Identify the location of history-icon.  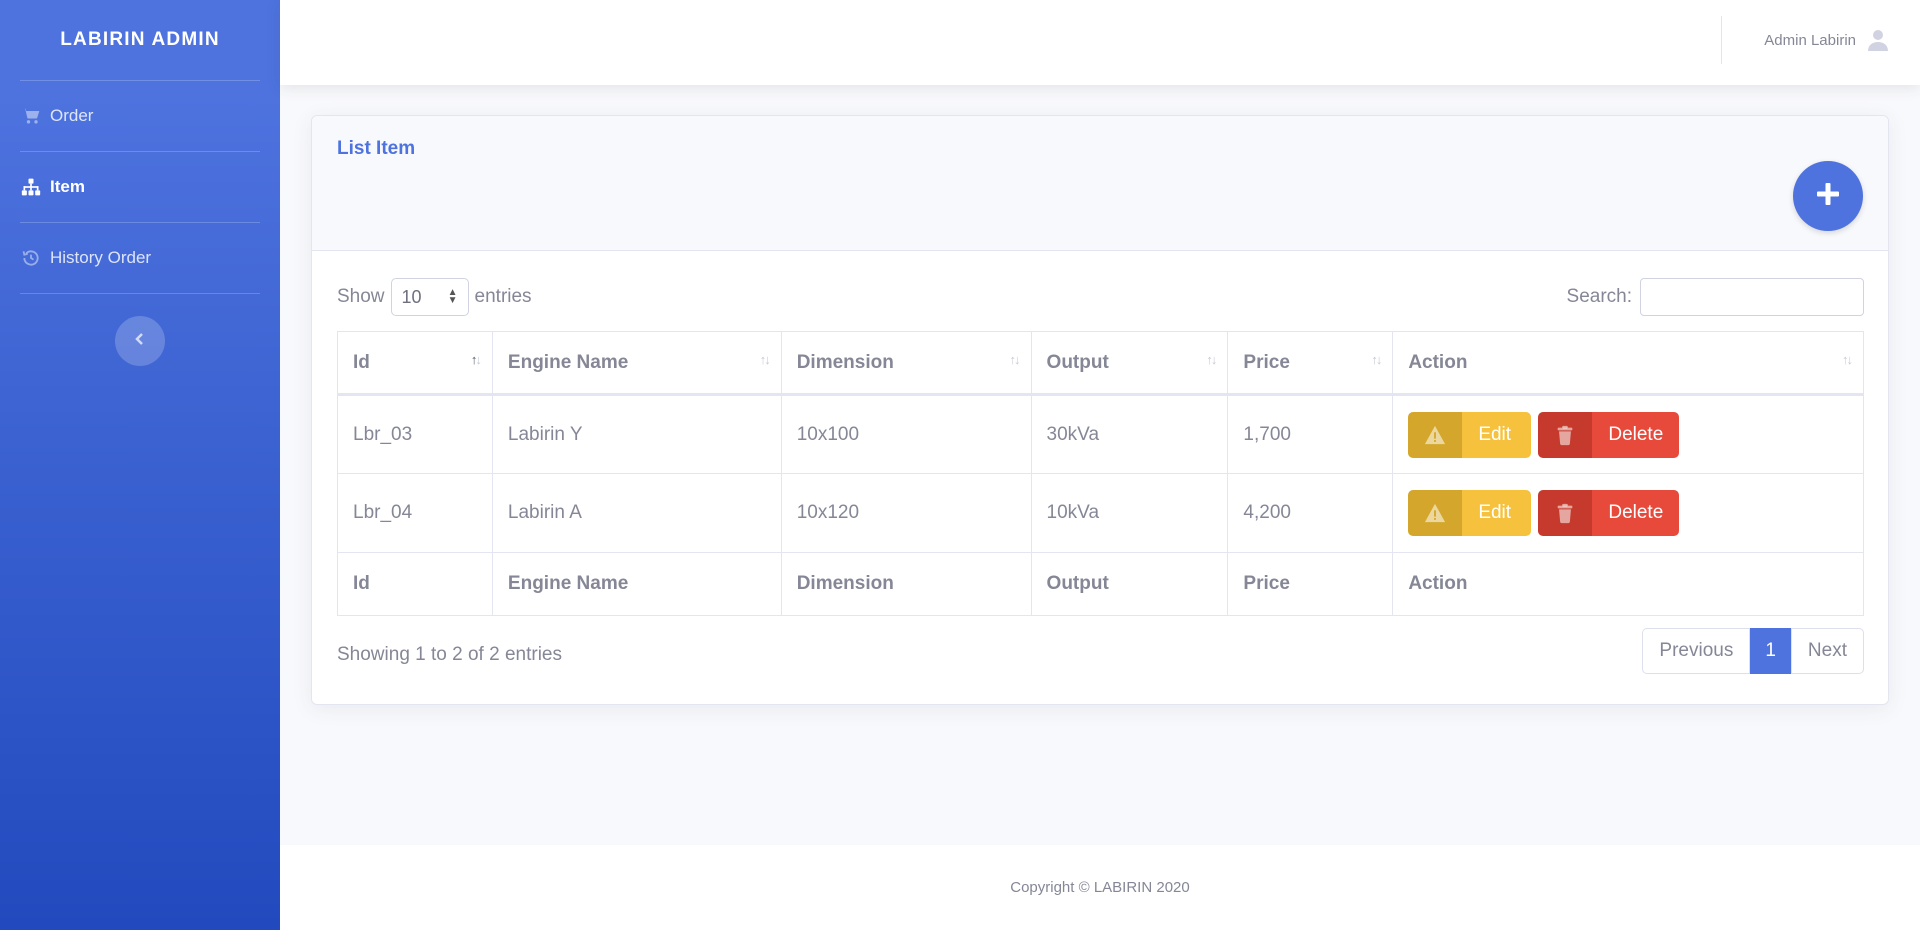
(31, 258).